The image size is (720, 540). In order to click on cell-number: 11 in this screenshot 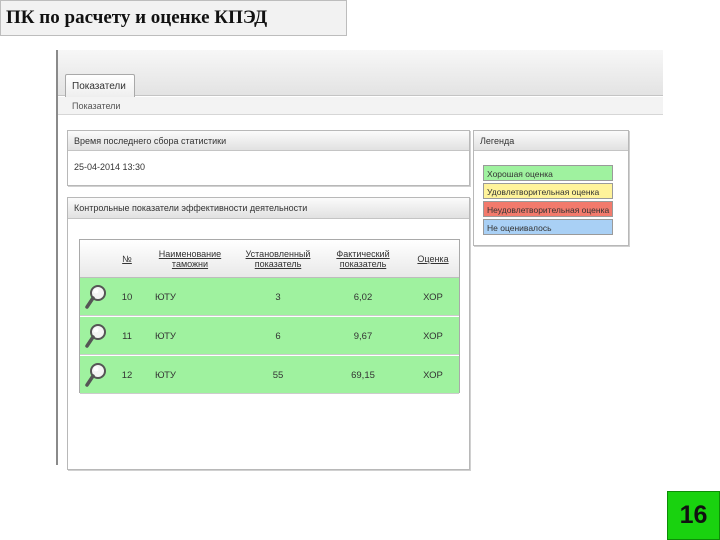, I will do `click(127, 336)`.